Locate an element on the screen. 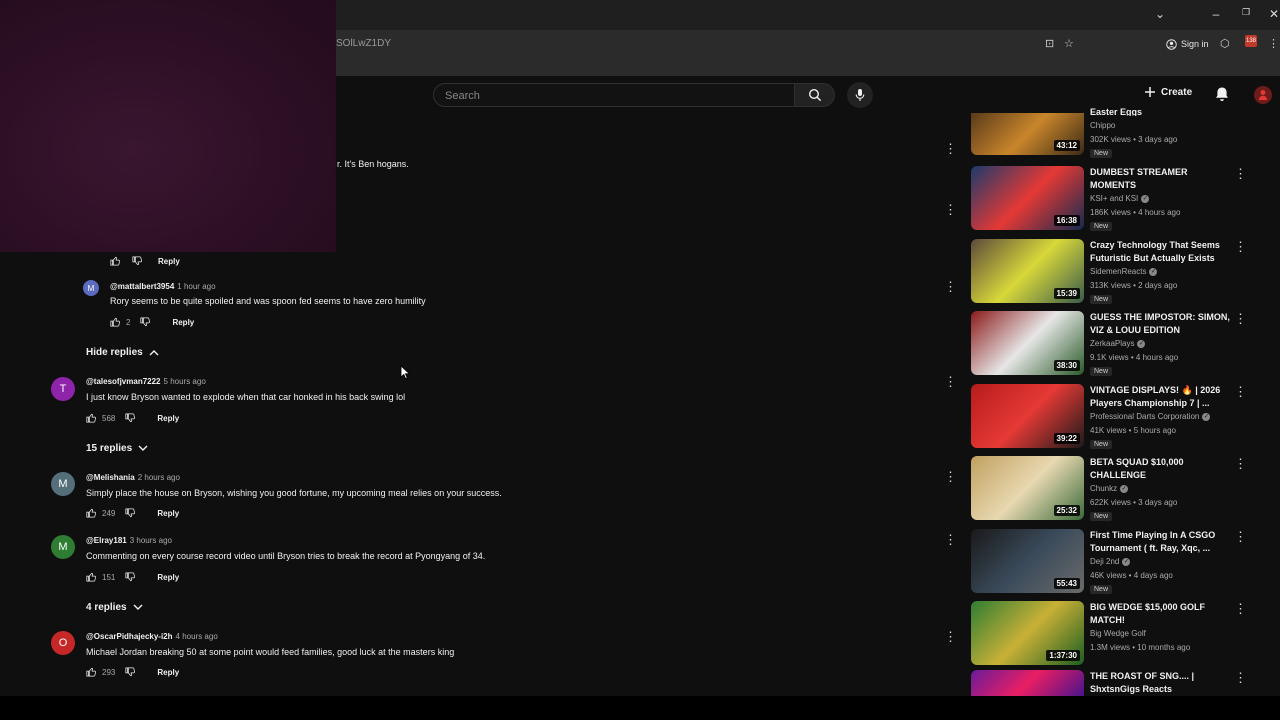 This screenshot has height=720, width=1280. video-channel: Big Wedge Golf is located at coordinates (1118, 633).